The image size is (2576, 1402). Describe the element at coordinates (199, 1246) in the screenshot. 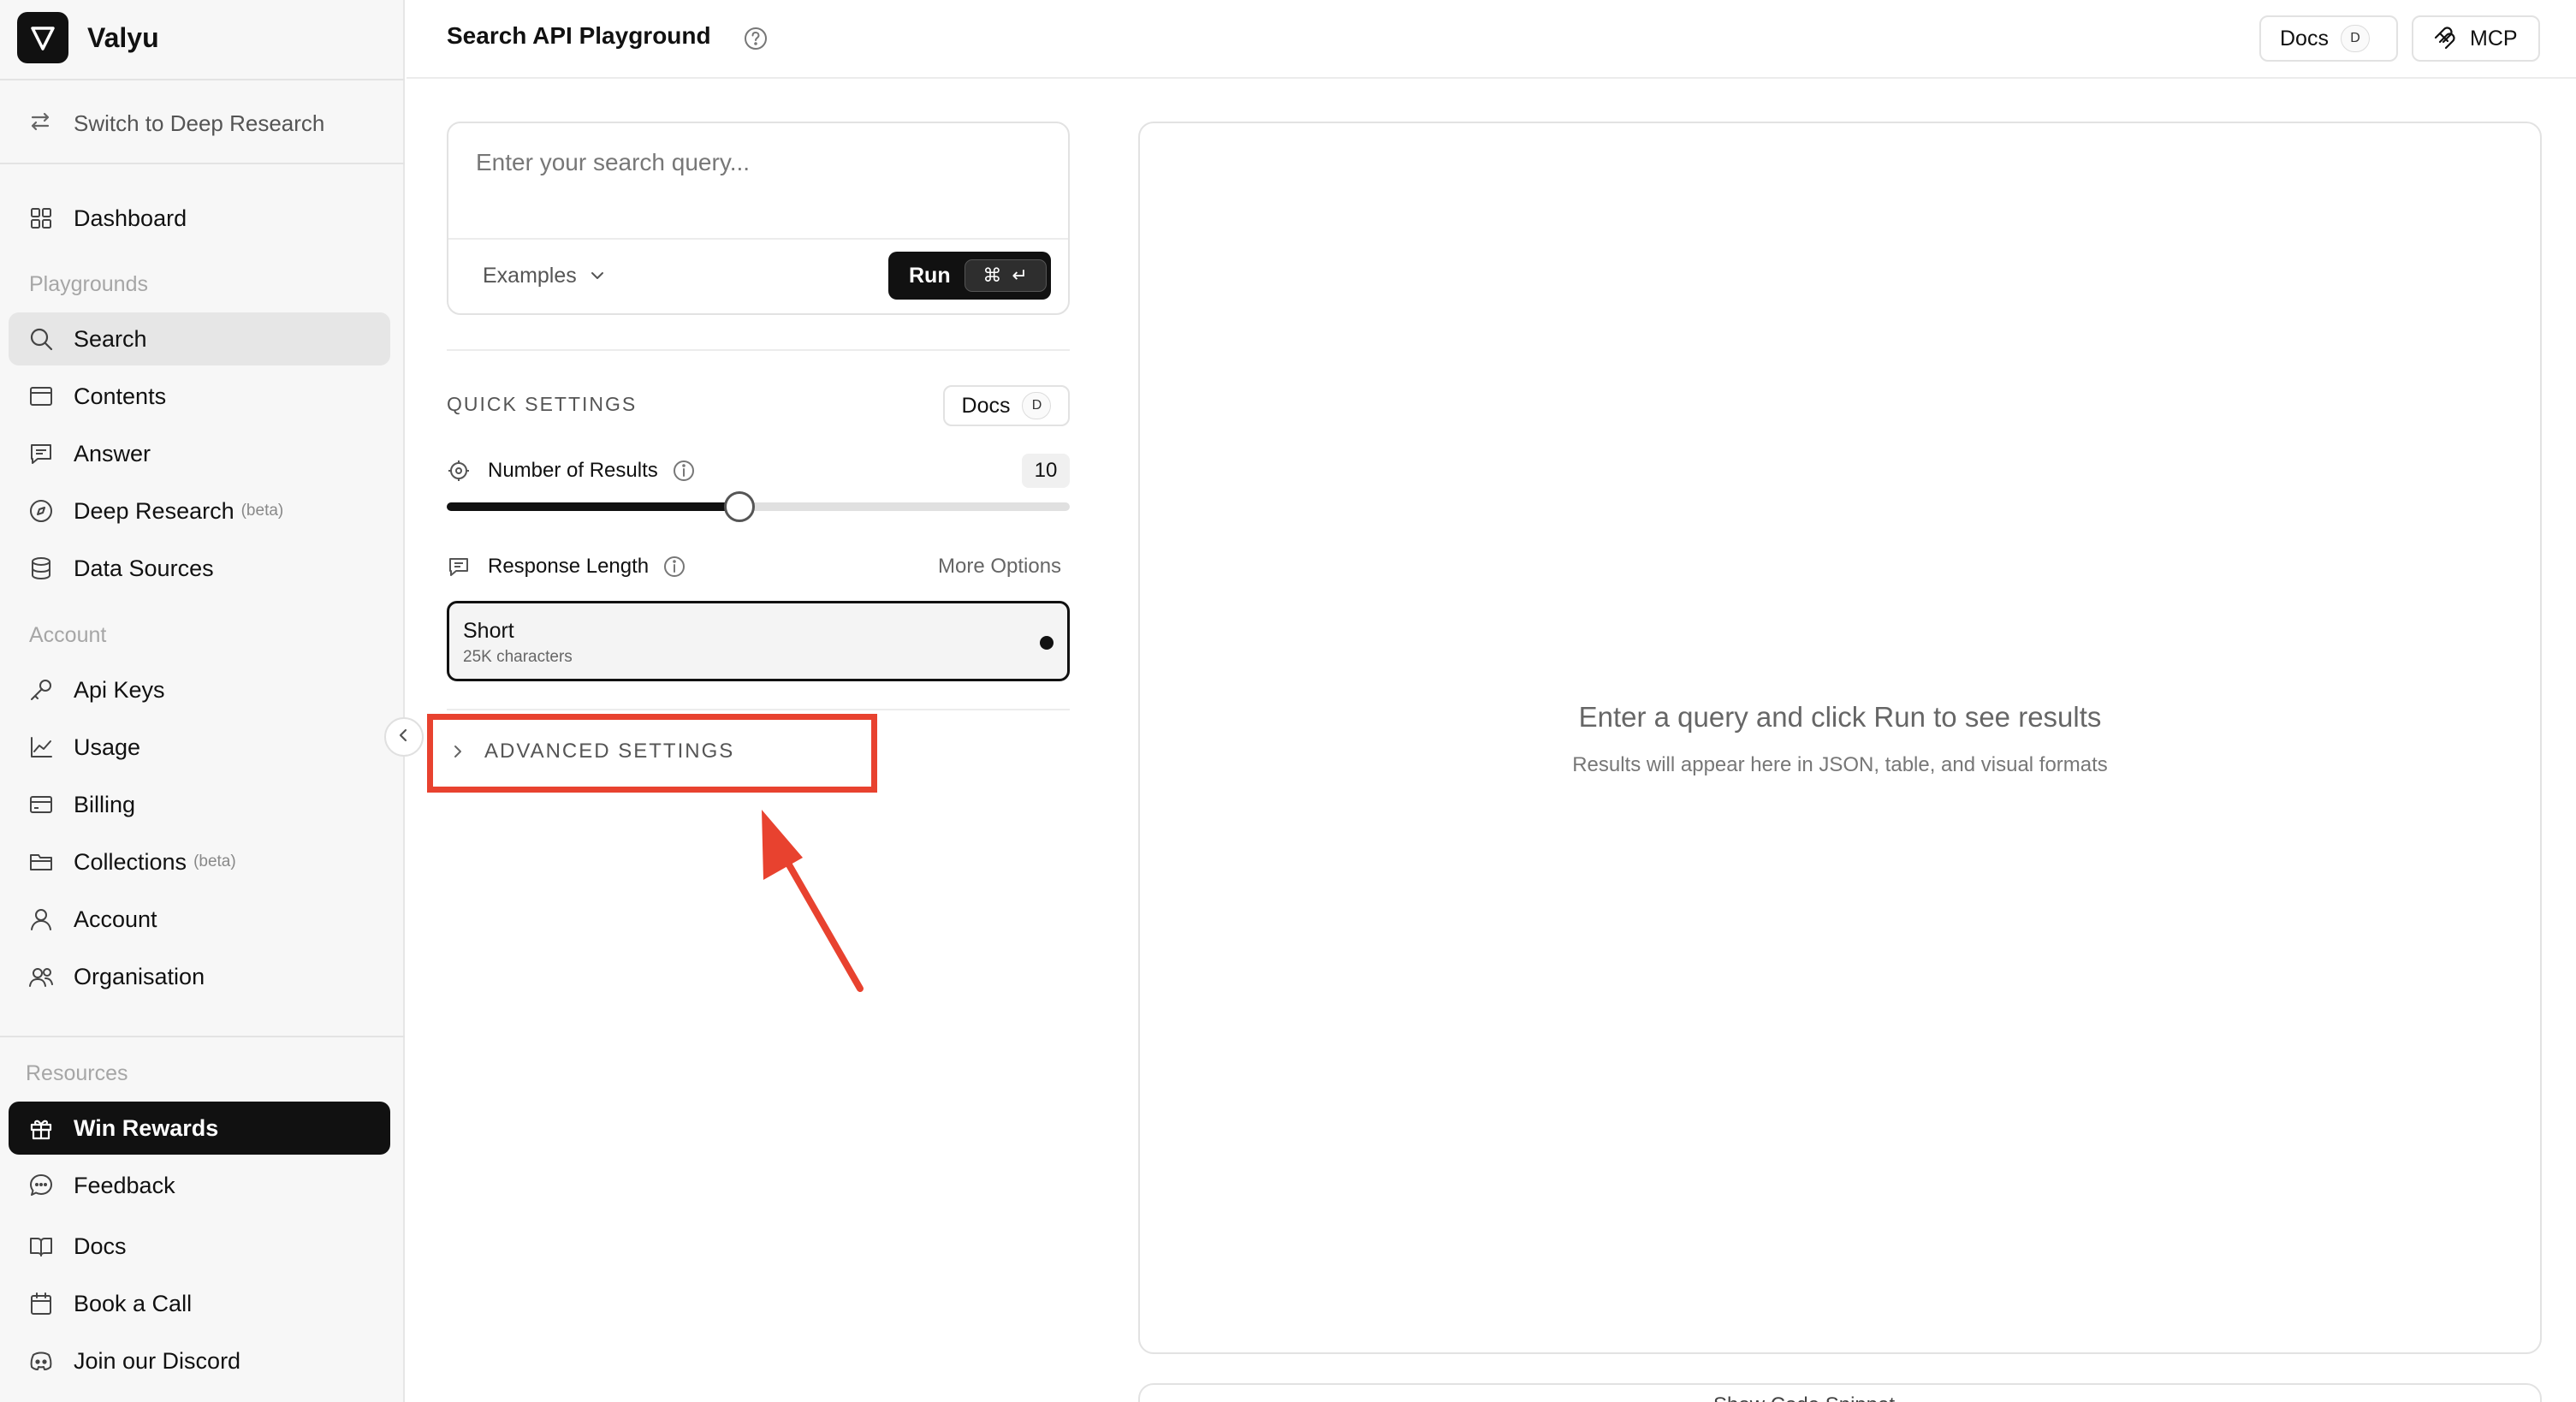

I see `sidebar-item-docs: Docs` at that location.